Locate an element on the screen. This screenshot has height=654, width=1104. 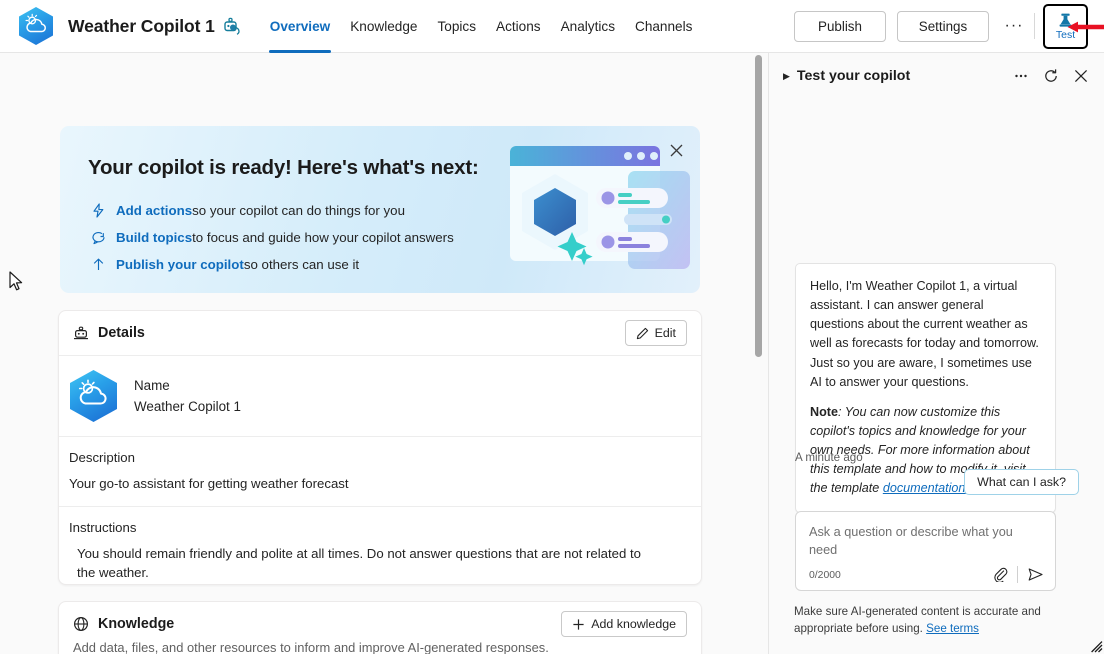
caret-right-icon: ▶ is located at coordinates (786, 76).